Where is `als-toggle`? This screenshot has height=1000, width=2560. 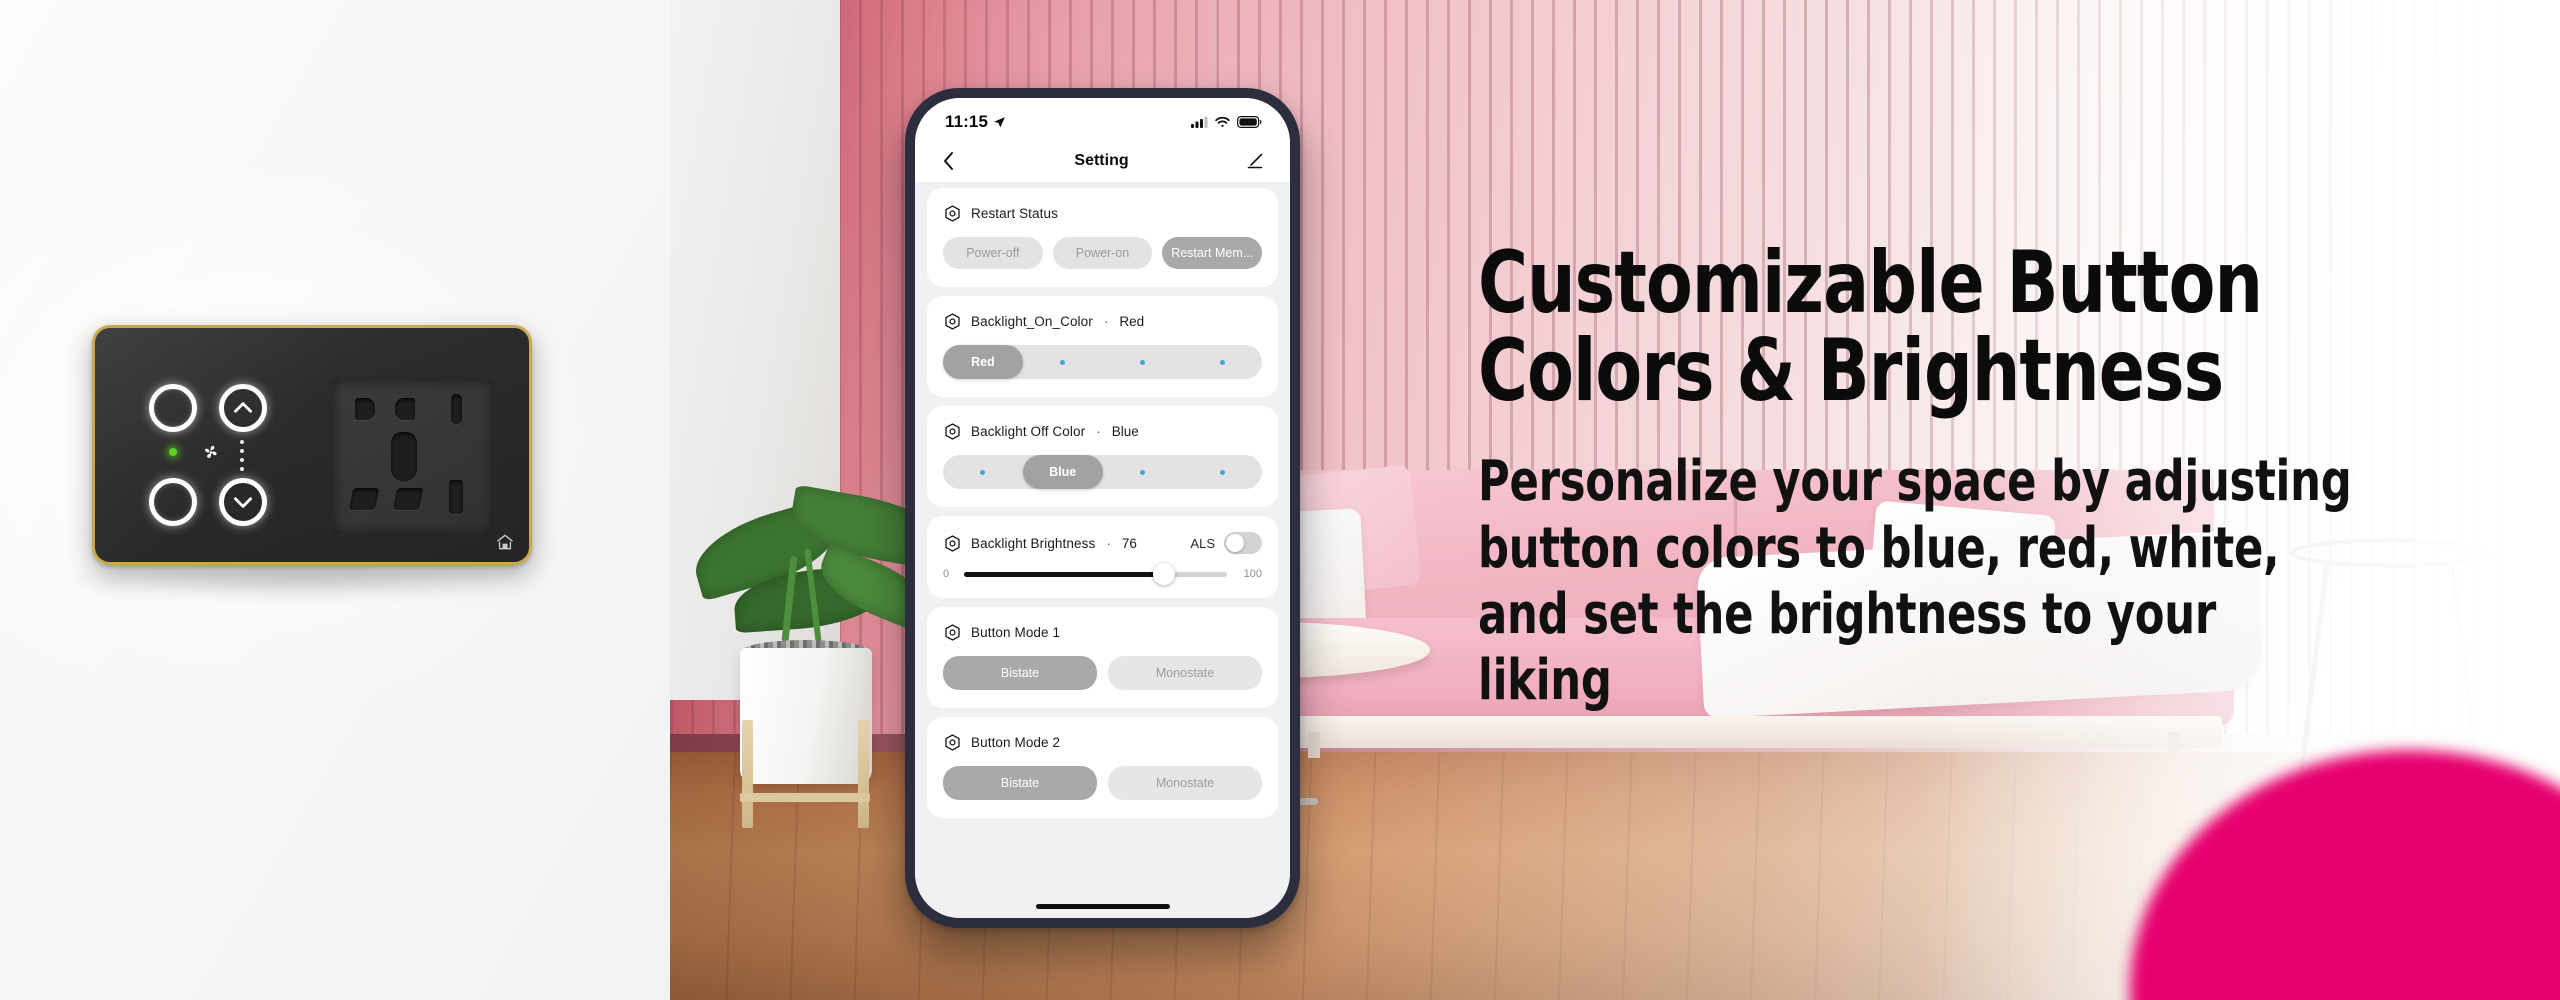
als-toggle is located at coordinates (1243, 543).